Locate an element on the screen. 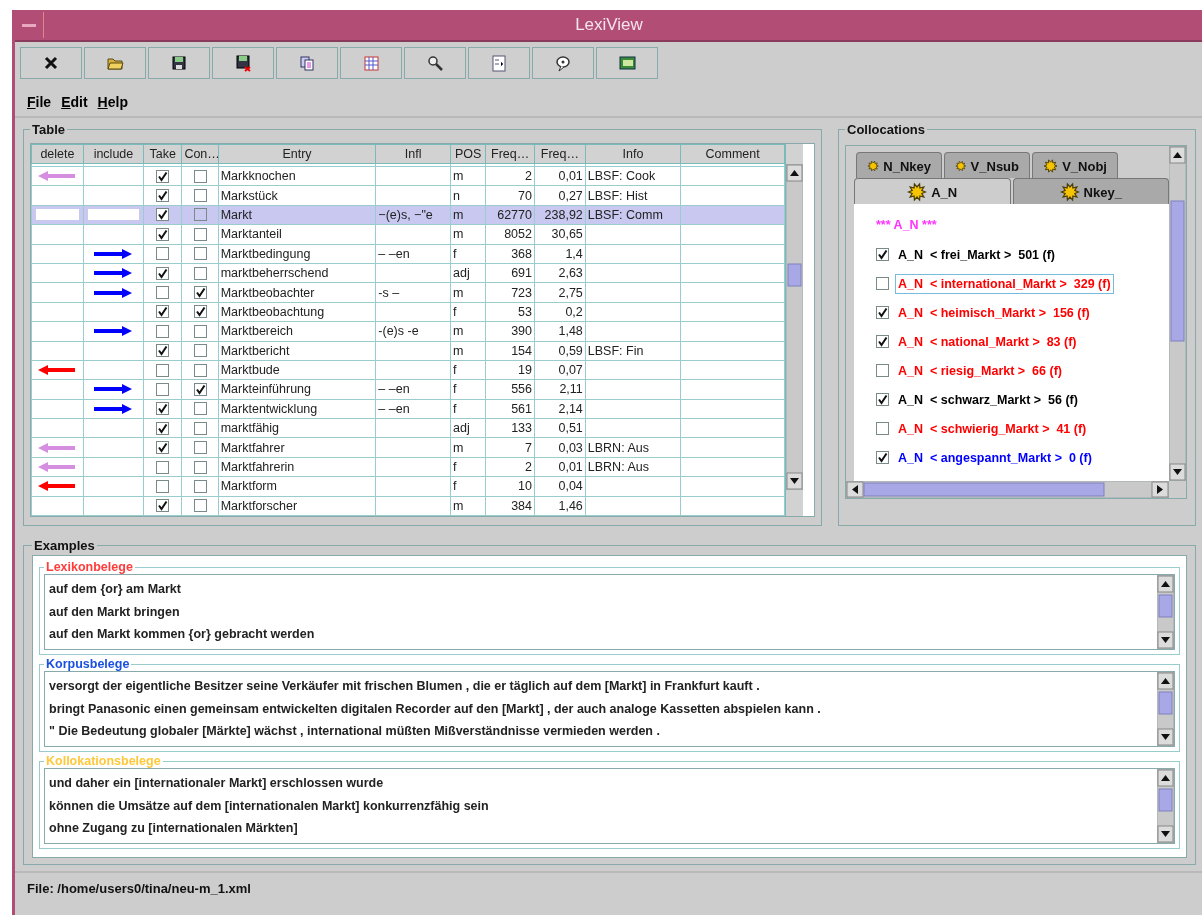  table-row: Marktbericht m 154 0,59 LBSF: Fin is located at coordinates (408, 351).